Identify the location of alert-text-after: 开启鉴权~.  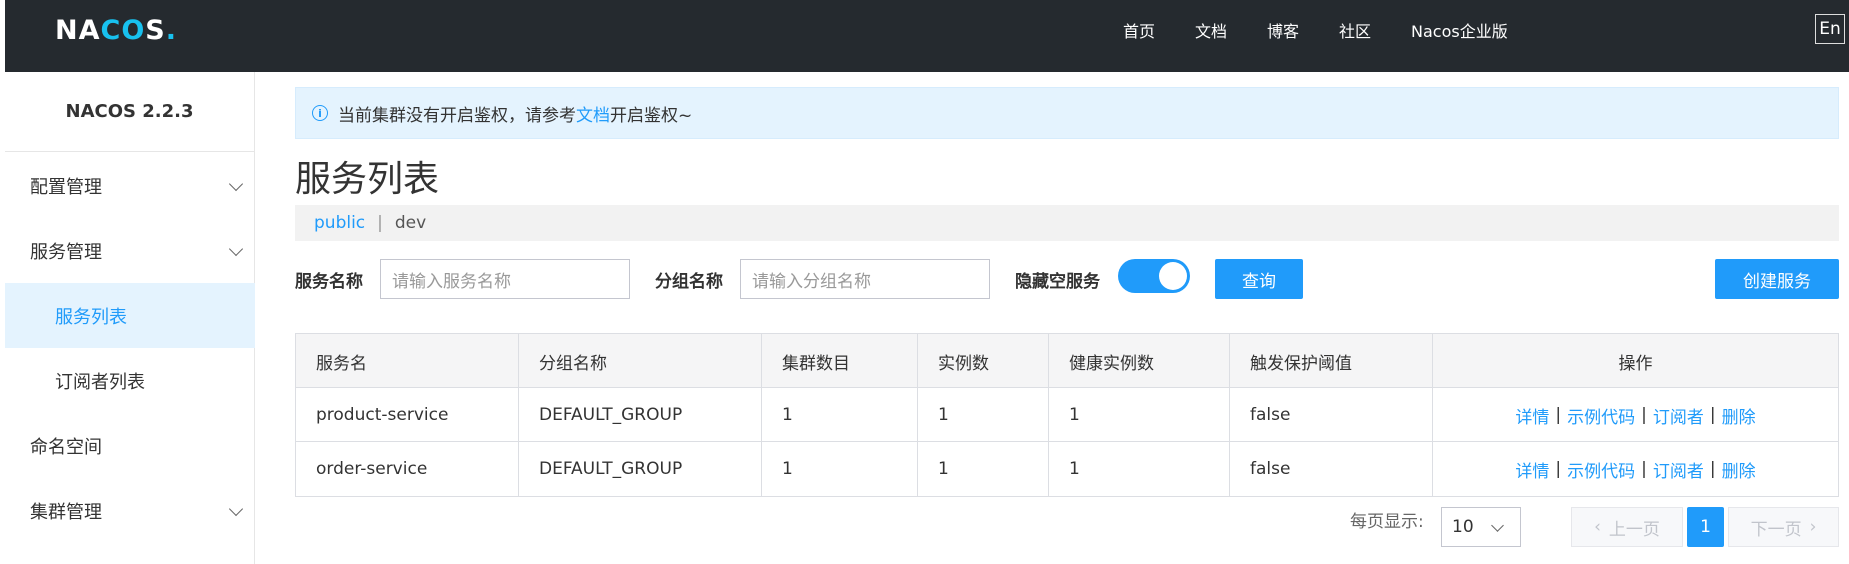
(651, 115).